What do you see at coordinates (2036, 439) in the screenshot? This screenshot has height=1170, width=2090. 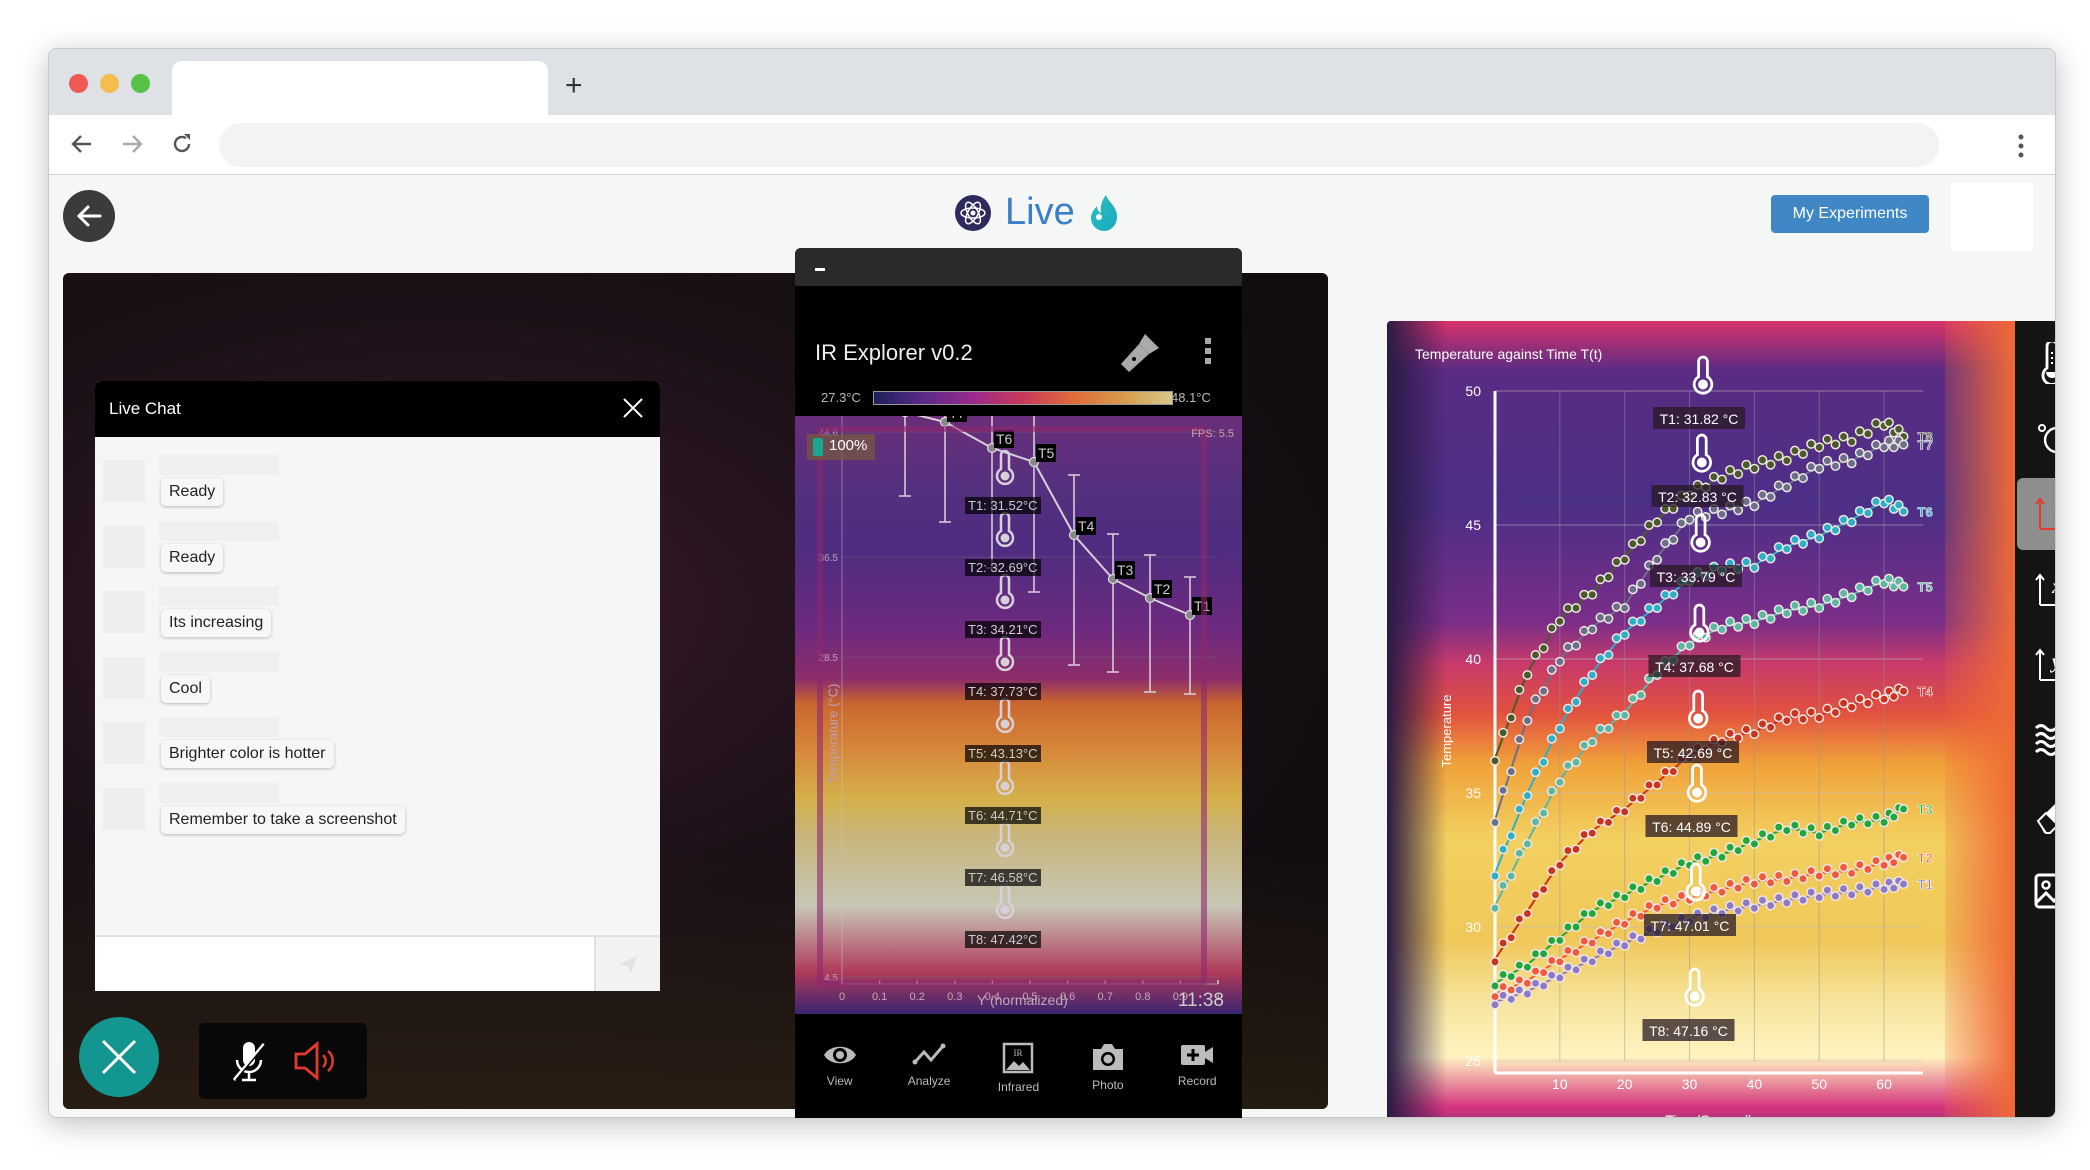 I see `tool-celsius` at bounding box center [2036, 439].